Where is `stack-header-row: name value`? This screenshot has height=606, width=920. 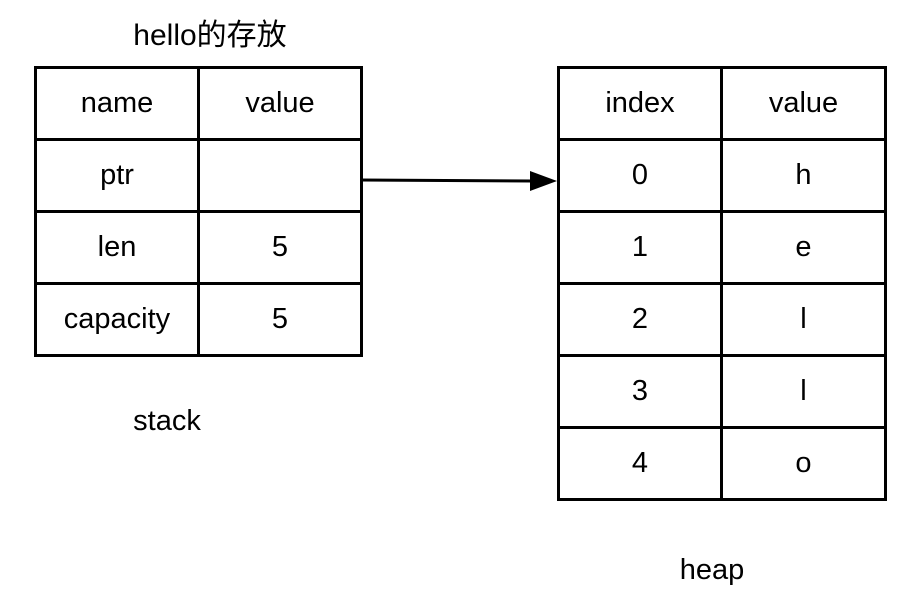
stack-header-row: name value is located at coordinates (198, 103).